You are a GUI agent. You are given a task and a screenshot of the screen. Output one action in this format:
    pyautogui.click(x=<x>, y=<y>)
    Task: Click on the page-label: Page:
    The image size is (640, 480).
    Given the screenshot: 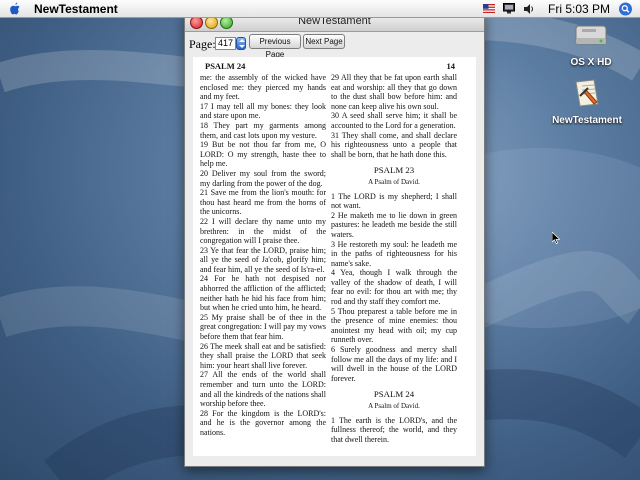 What is the action you would take?
    pyautogui.click(x=202, y=44)
    